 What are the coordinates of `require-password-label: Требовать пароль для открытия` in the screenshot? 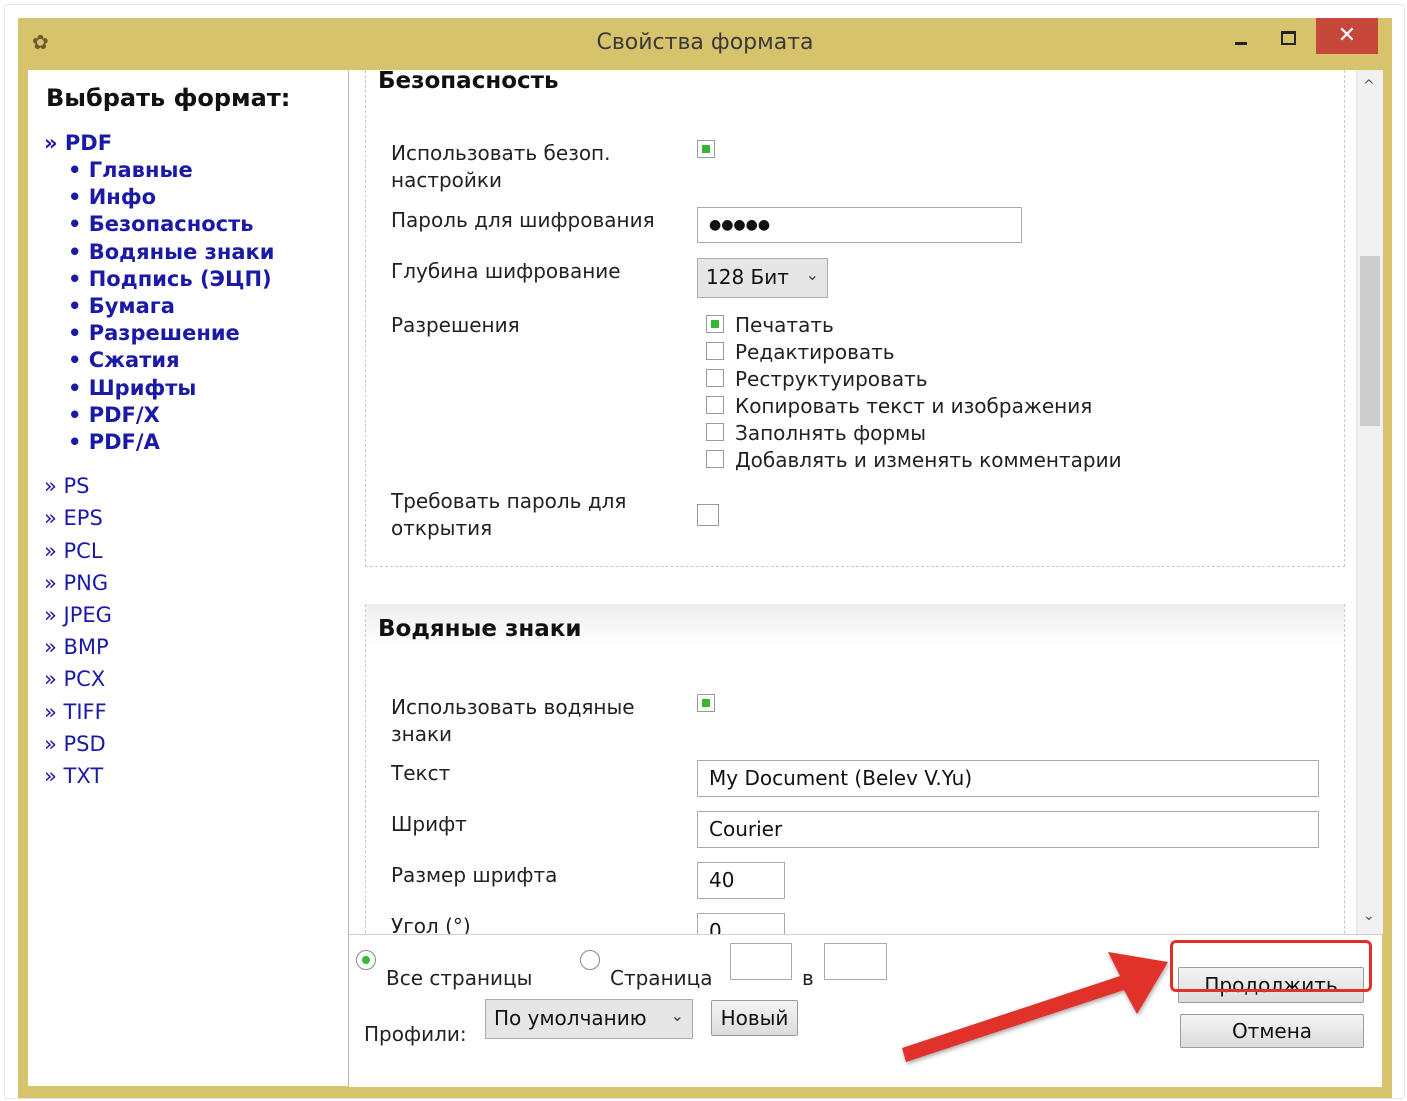 It's located at (509, 514).